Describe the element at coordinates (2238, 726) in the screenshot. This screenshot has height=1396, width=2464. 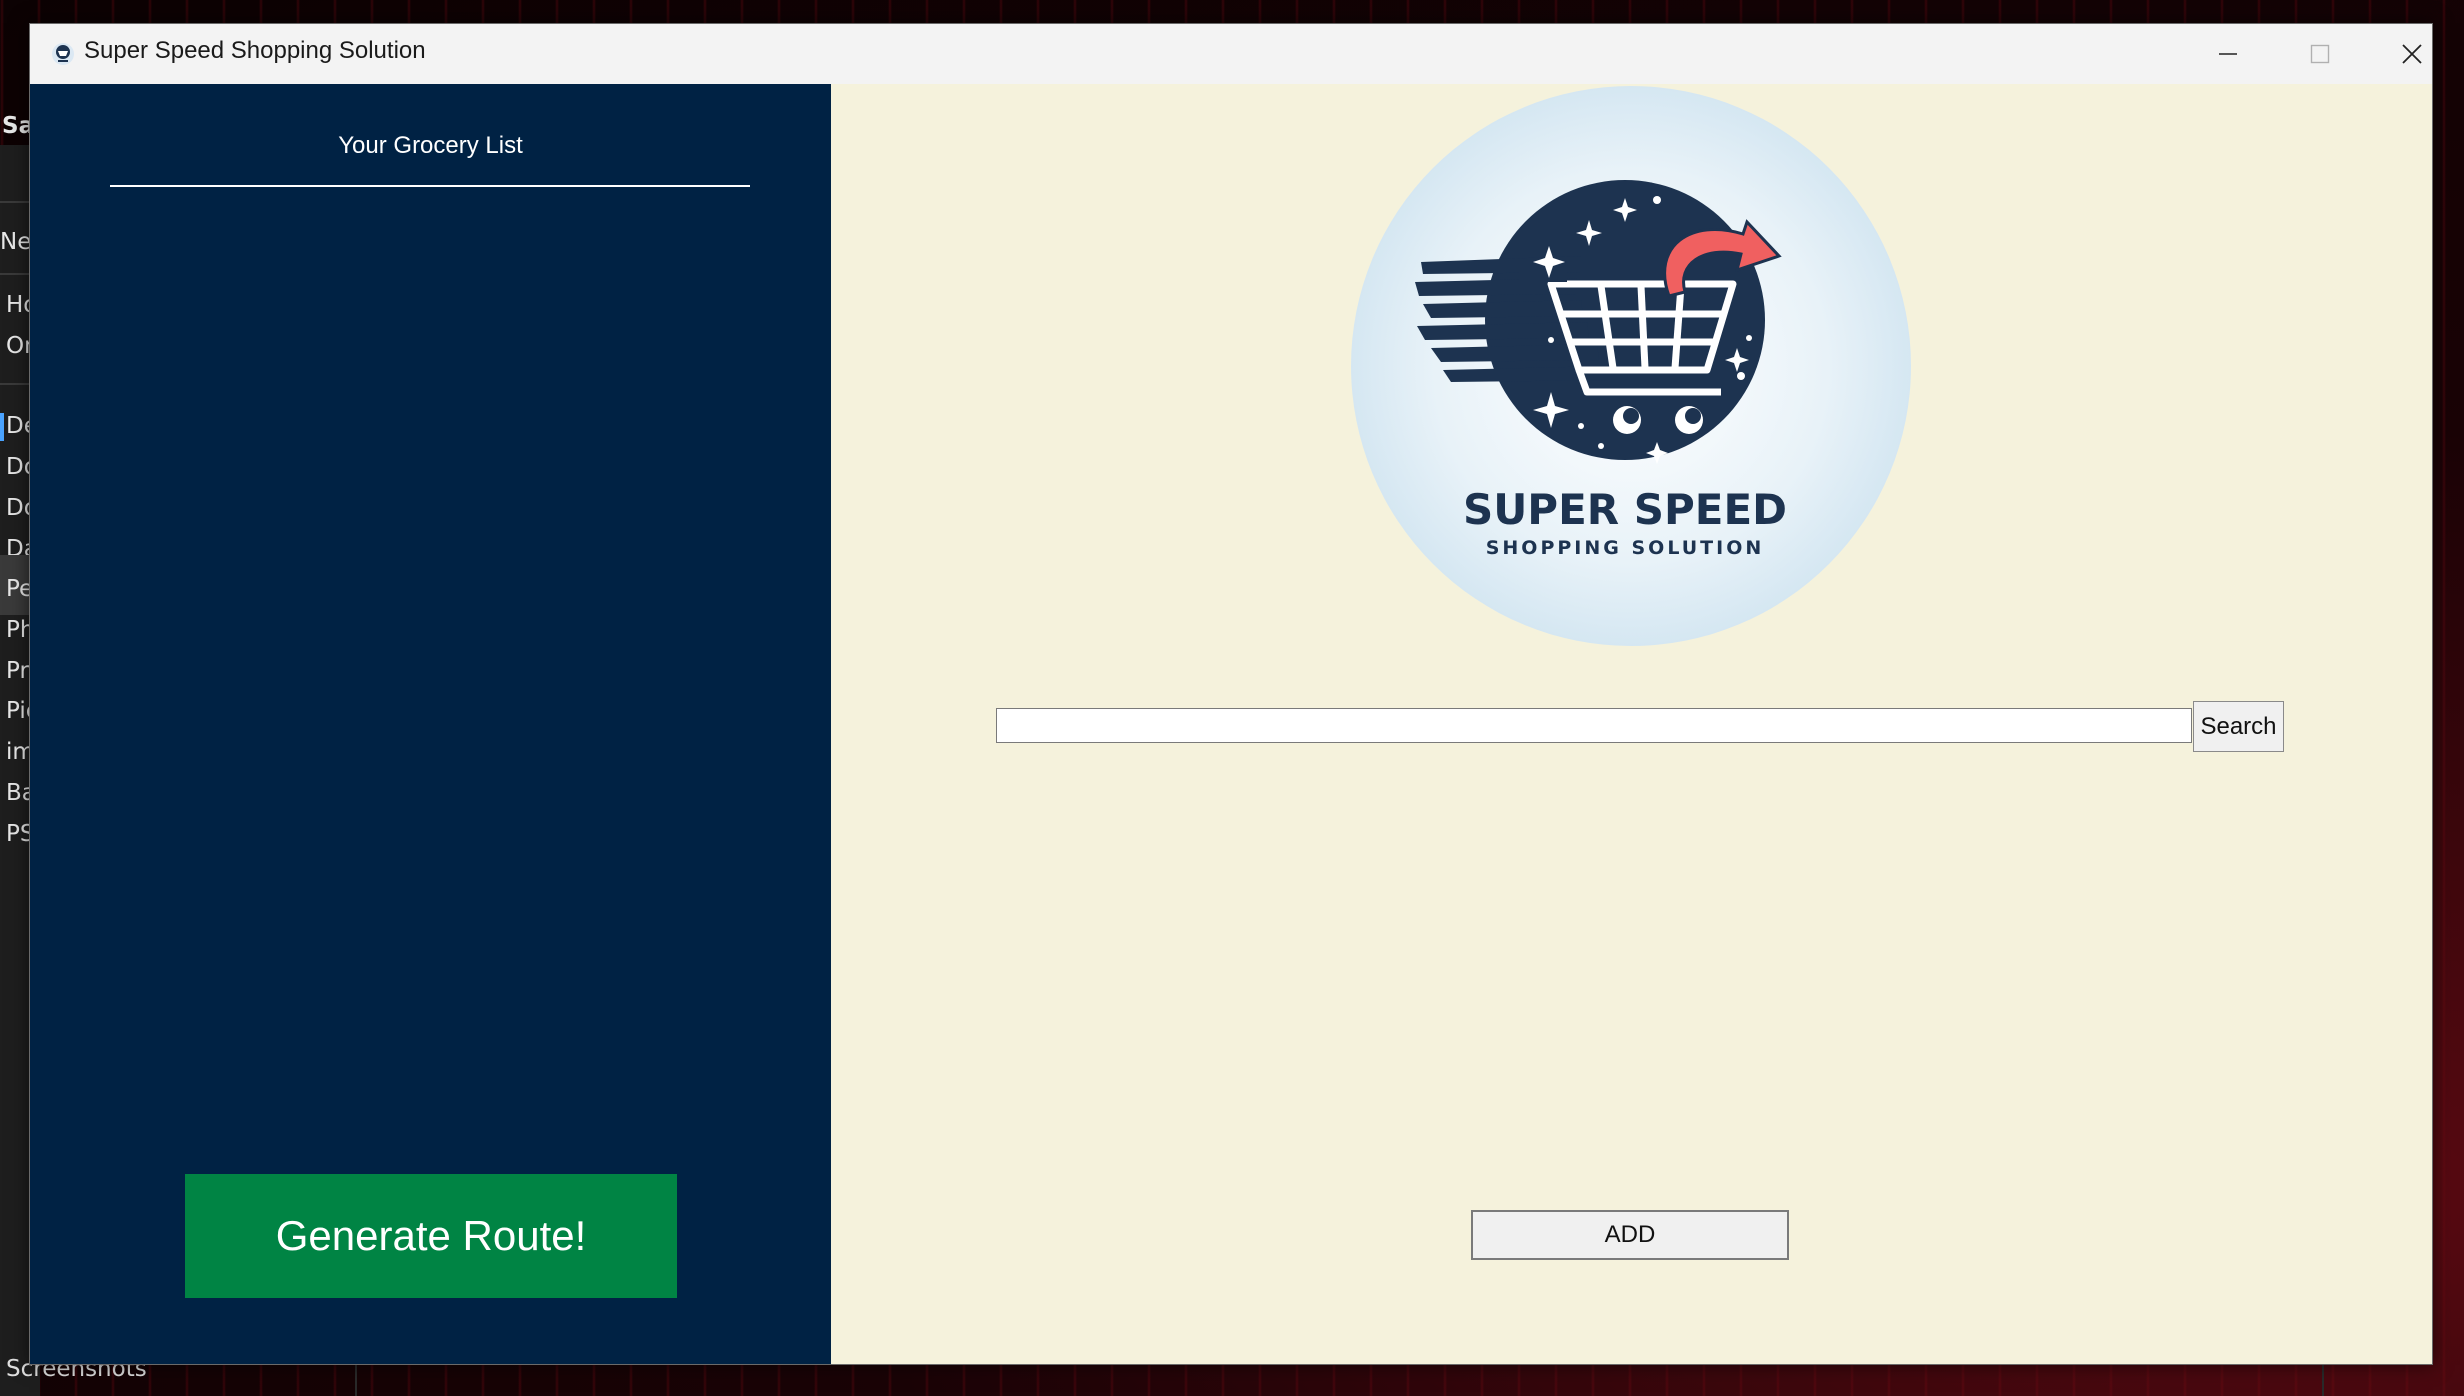
I see `search-button: Search` at that location.